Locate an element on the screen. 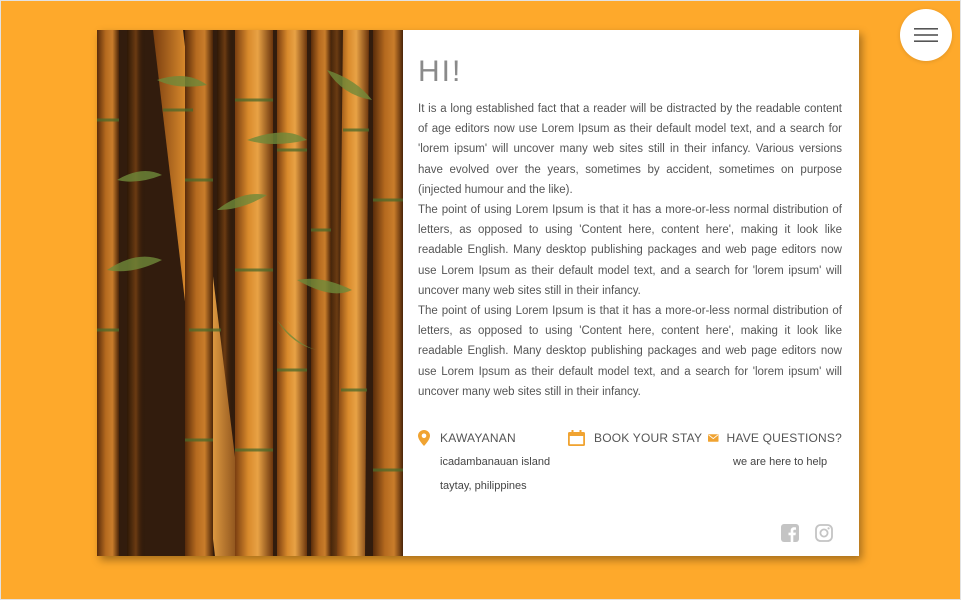 The height and width of the screenshot is (600, 961). contact-title: HAVE QUESTIONS? is located at coordinates (784, 438).